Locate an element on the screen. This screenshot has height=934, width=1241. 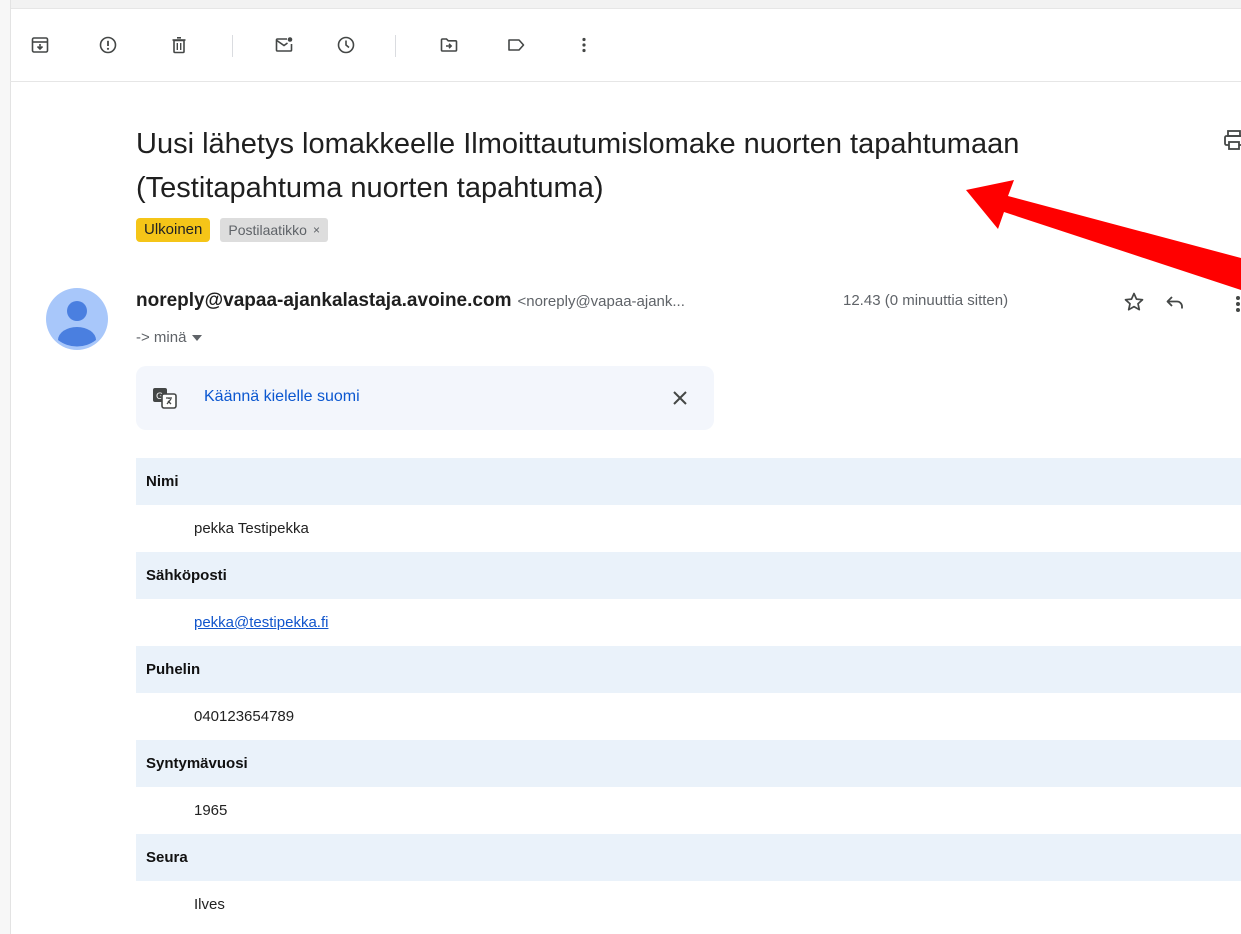
field-value-email: pekka@testipekka.fi is located at coordinates (688, 622).